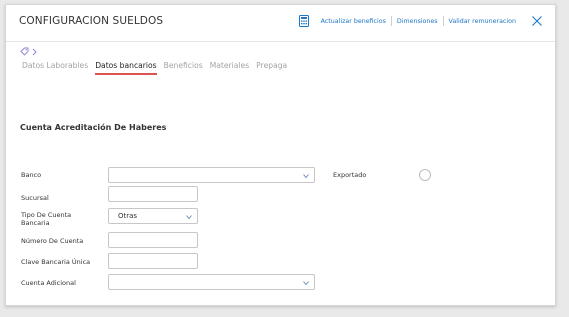 This screenshot has width=569, height=317. What do you see at coordinates (153, 240) in the screenshot?
I see `numero-cuenta-input` at bounding box center [153, 240].